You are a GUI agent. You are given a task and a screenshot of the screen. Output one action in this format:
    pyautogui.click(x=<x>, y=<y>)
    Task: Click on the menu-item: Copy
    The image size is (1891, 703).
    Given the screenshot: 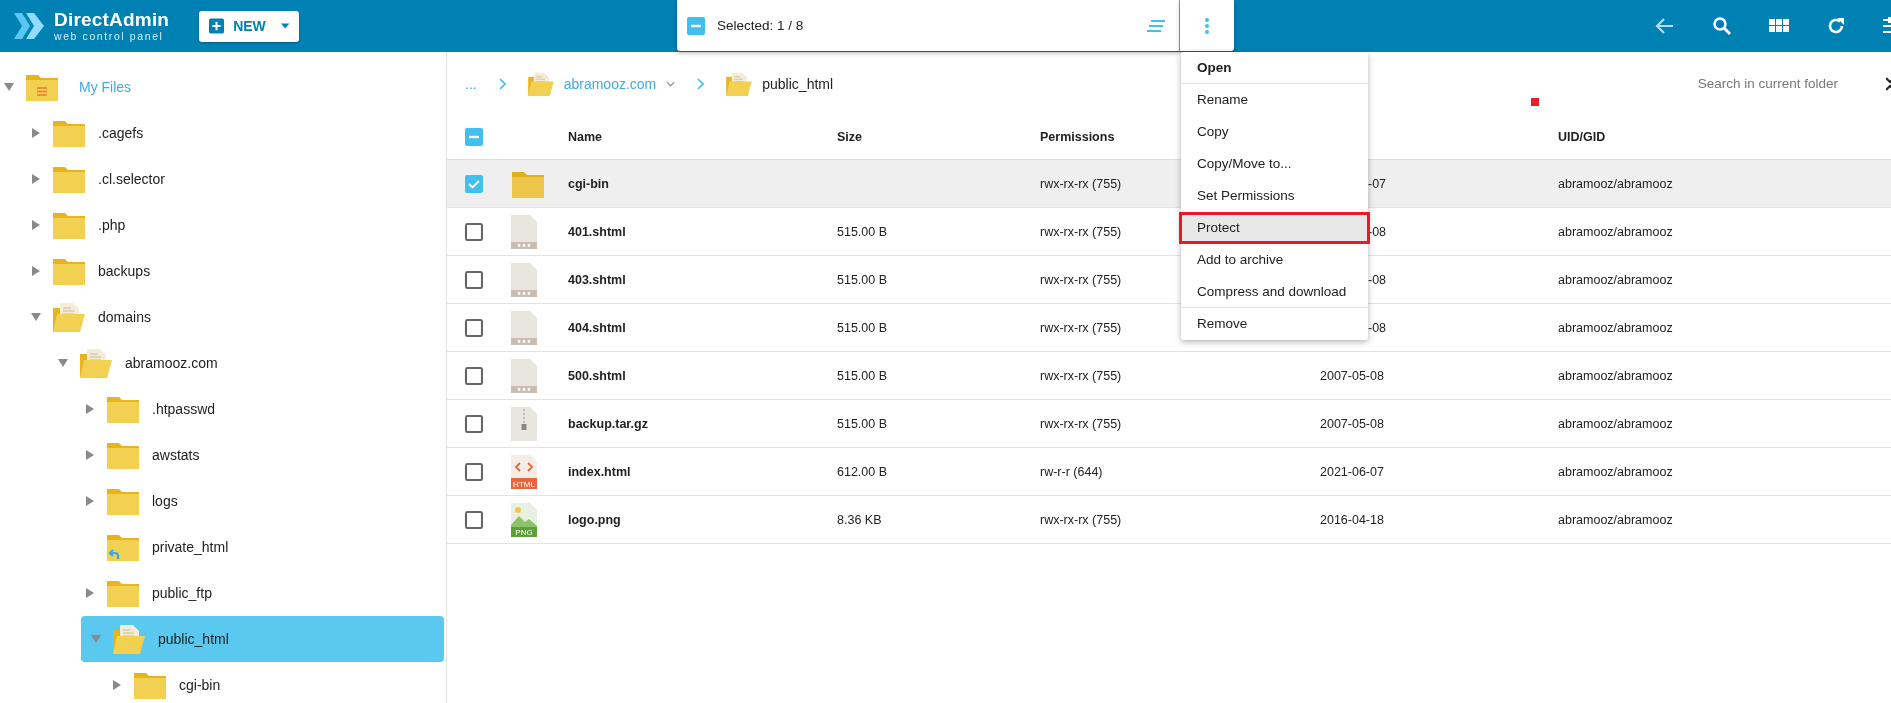 What is the action you would take?
    pyautogui.click(x=1274, y=132)
    